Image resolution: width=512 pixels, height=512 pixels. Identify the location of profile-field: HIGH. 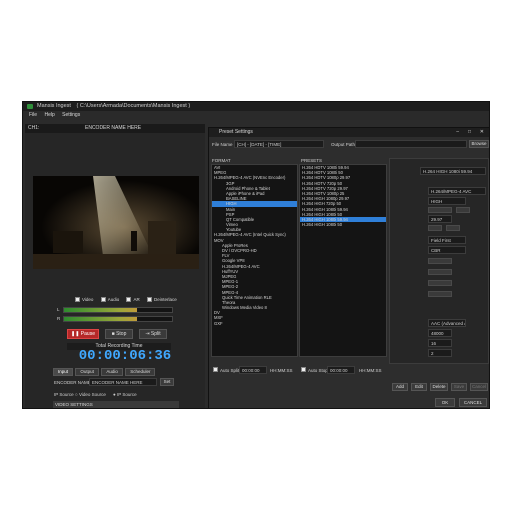
(447, 201).